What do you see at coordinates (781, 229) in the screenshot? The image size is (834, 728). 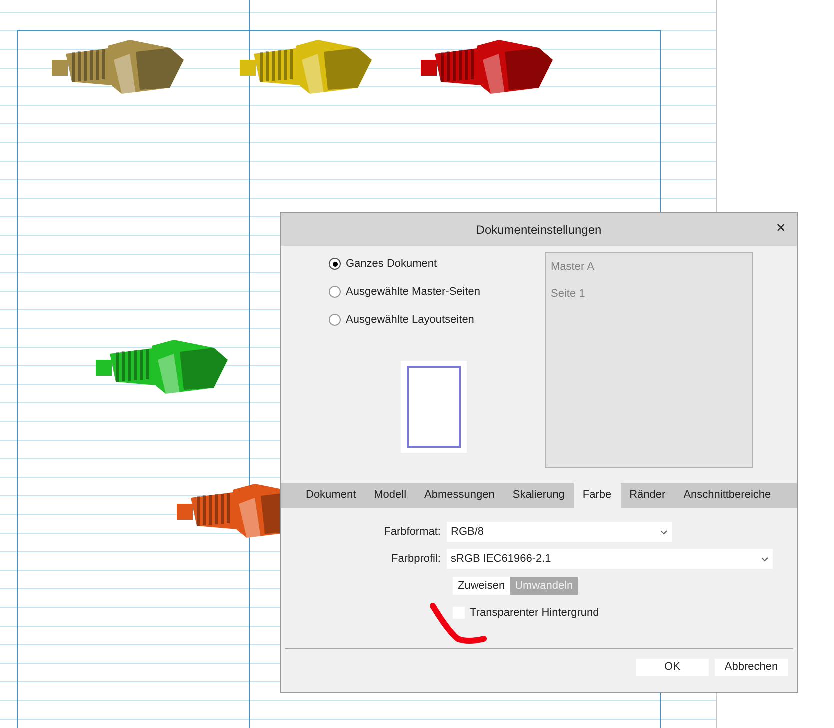 I see `close-button: ×` at bounding box center [781, 229].